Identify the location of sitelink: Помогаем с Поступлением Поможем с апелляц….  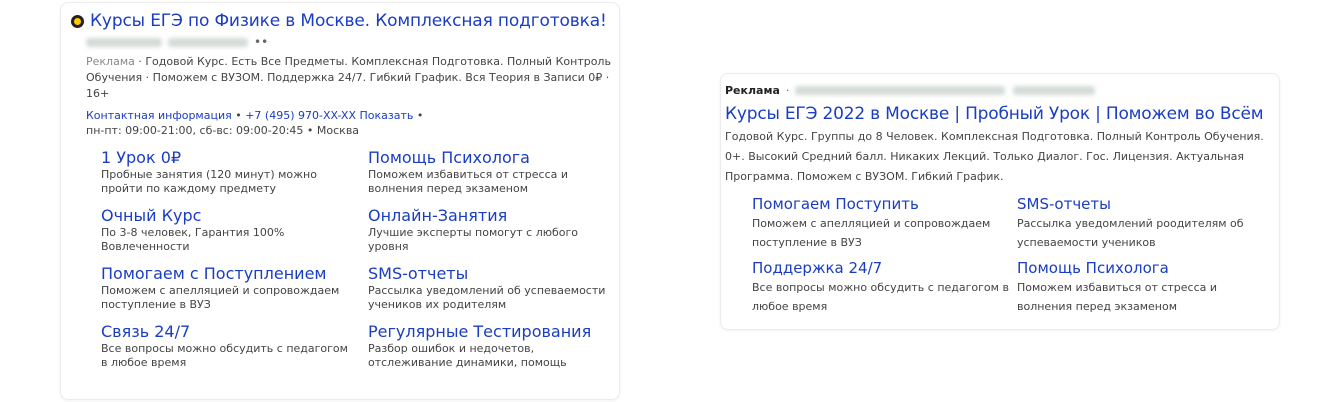
(234, 288).